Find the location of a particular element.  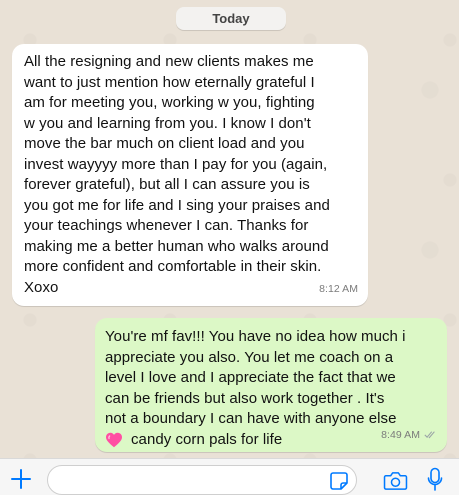

date-separator: Today is located at coordinates (231, 18).